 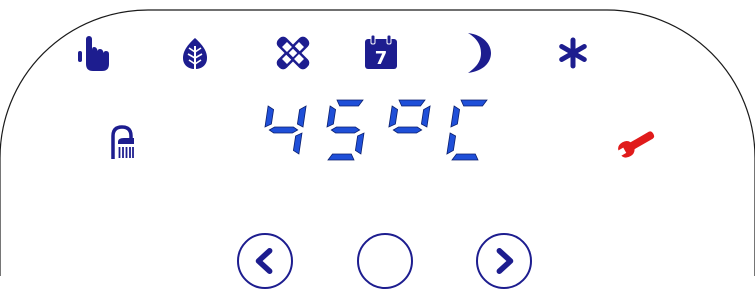 I want to click on center-button, so click(x=385, y=261).